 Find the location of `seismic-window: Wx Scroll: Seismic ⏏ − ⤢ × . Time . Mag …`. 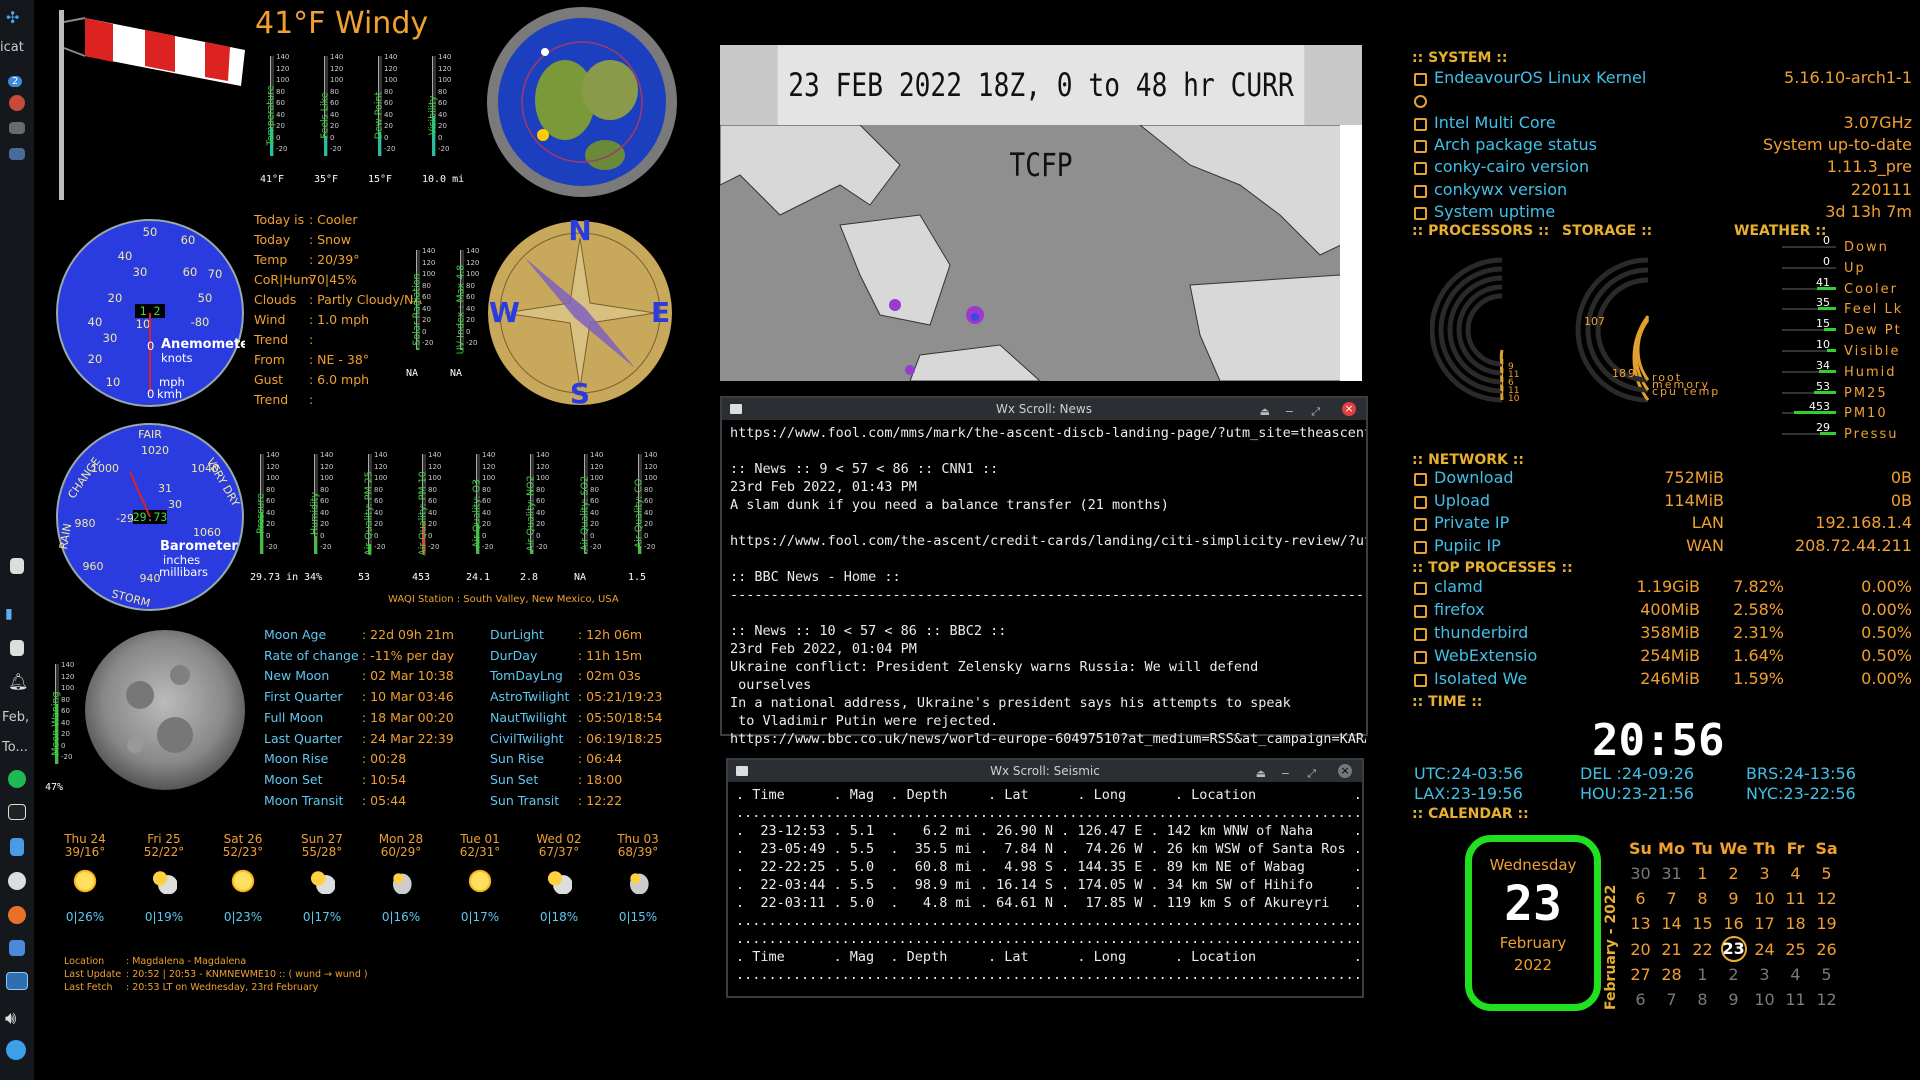

seismic-window: Wx Scroll: Seismic ⏏ − ⤢ × . Time . Mag … is located at coordinates (1045, 878).